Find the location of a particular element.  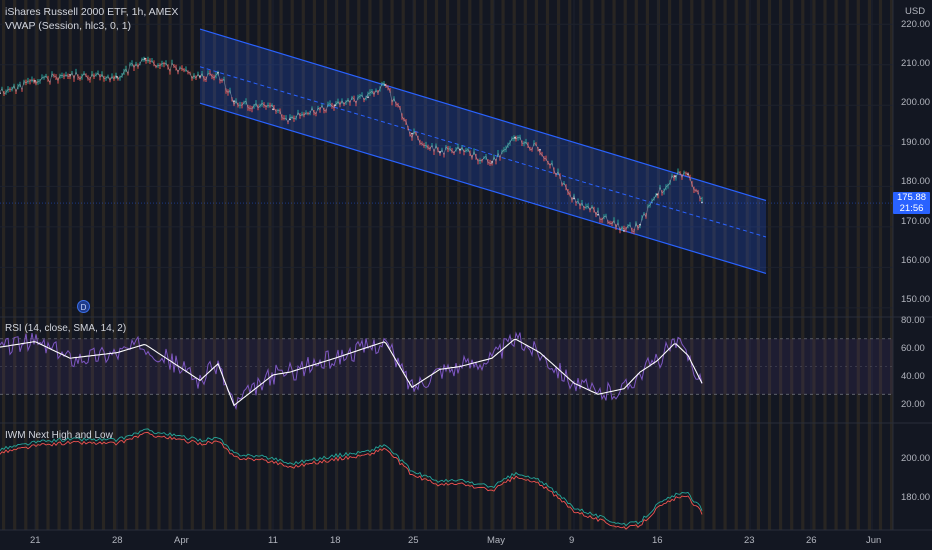

nhl-indicator-label: IWM Next High and Low is located at coordinates (59, 435).